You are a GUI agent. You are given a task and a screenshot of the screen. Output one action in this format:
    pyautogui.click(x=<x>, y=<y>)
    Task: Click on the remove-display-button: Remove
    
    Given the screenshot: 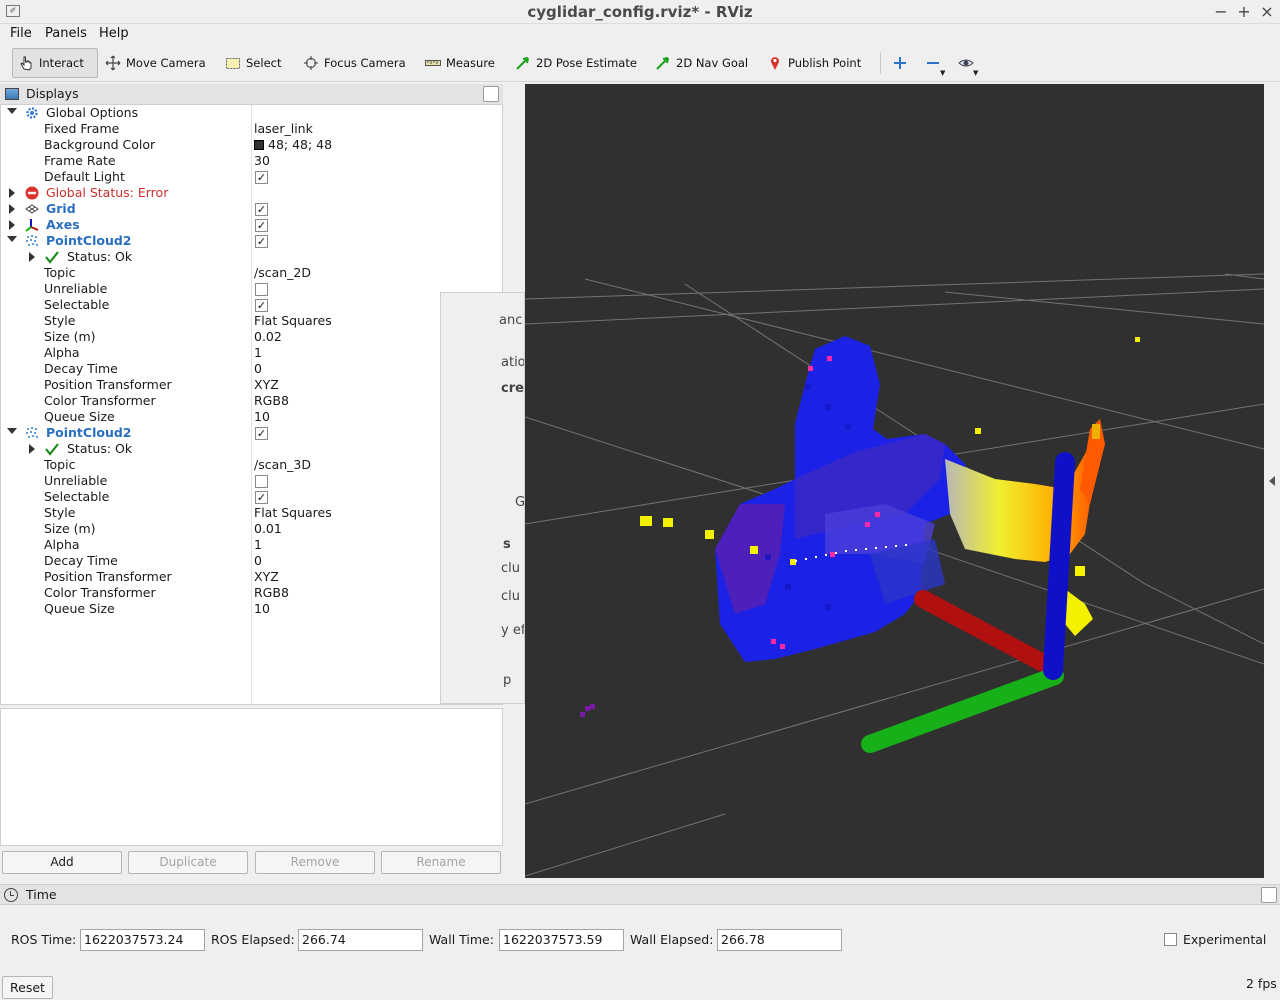 What is the action you would take?
    pyautogui.click(x=315, y=862)
    